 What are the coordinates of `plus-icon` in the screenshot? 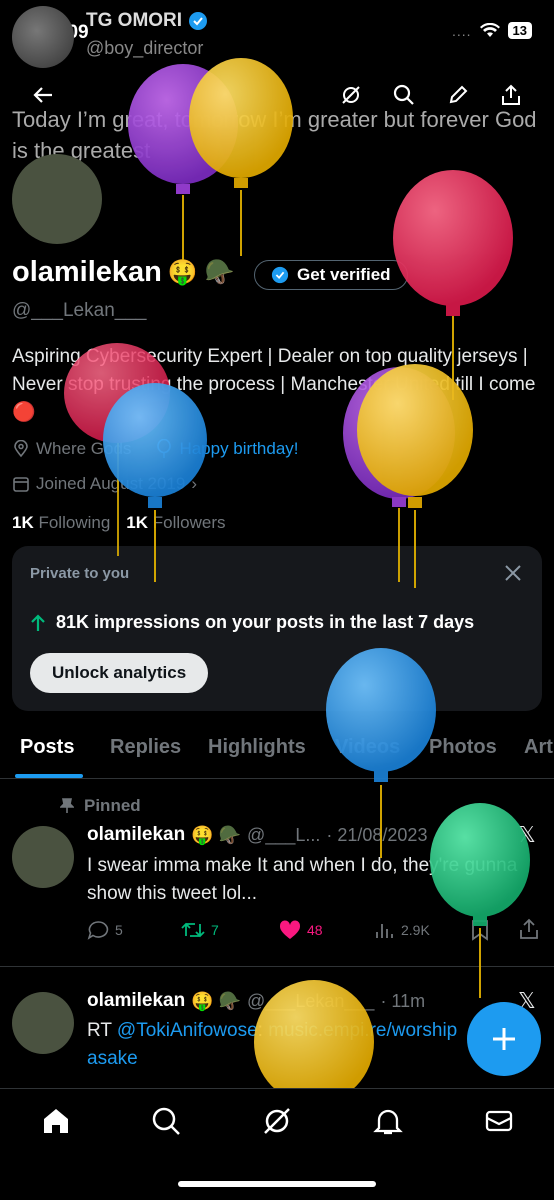 It's located at (504, 1039).